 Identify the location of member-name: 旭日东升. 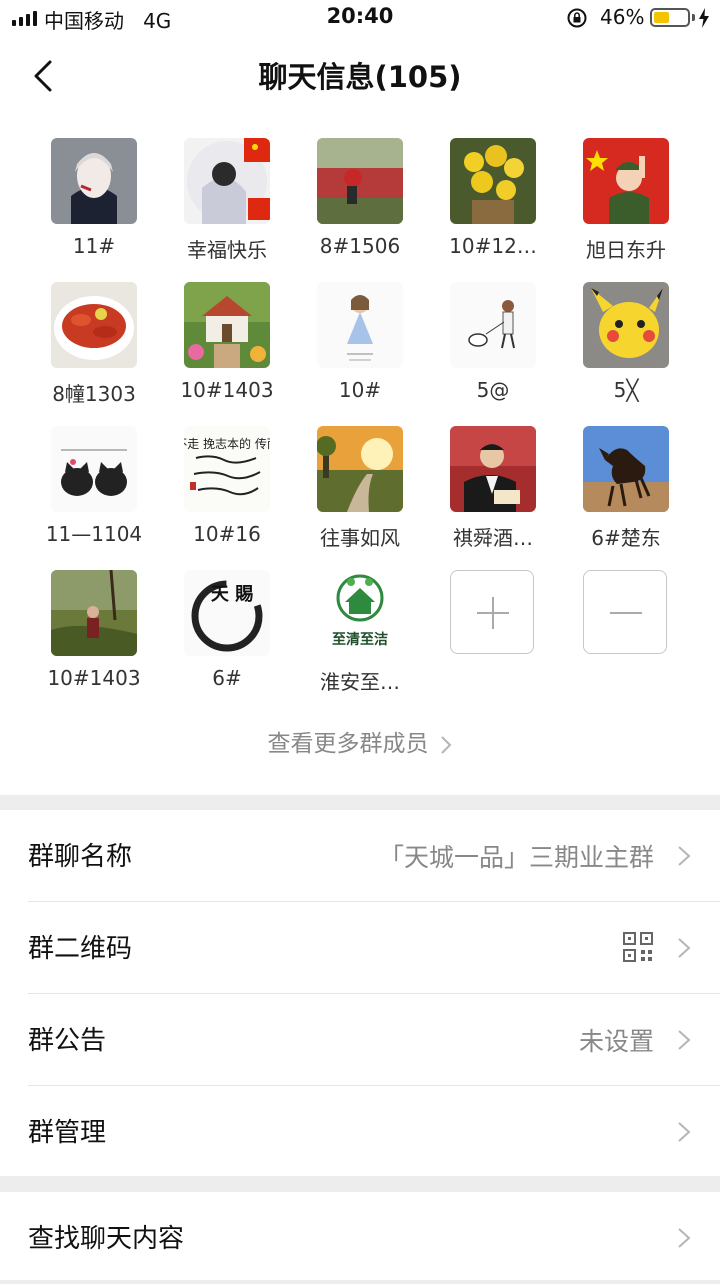
(626, 250).